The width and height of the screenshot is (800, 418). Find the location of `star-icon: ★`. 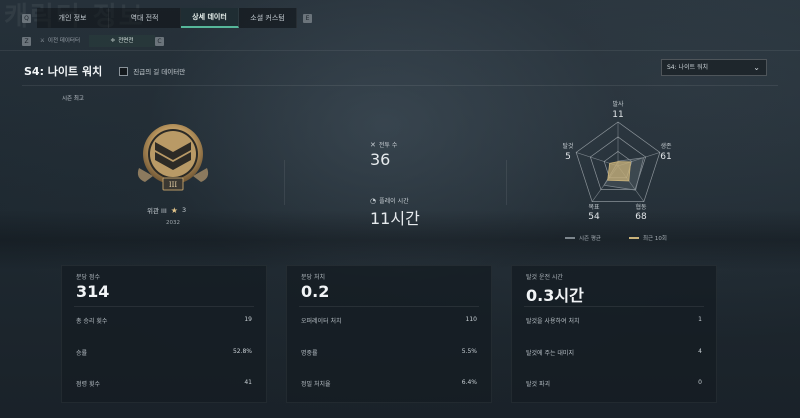

star-icon: ★ is located at coordinates (174, 210).